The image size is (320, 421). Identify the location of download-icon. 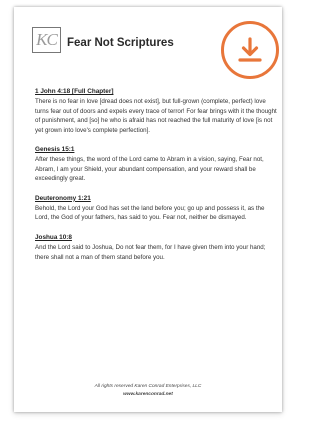
(250, 49).